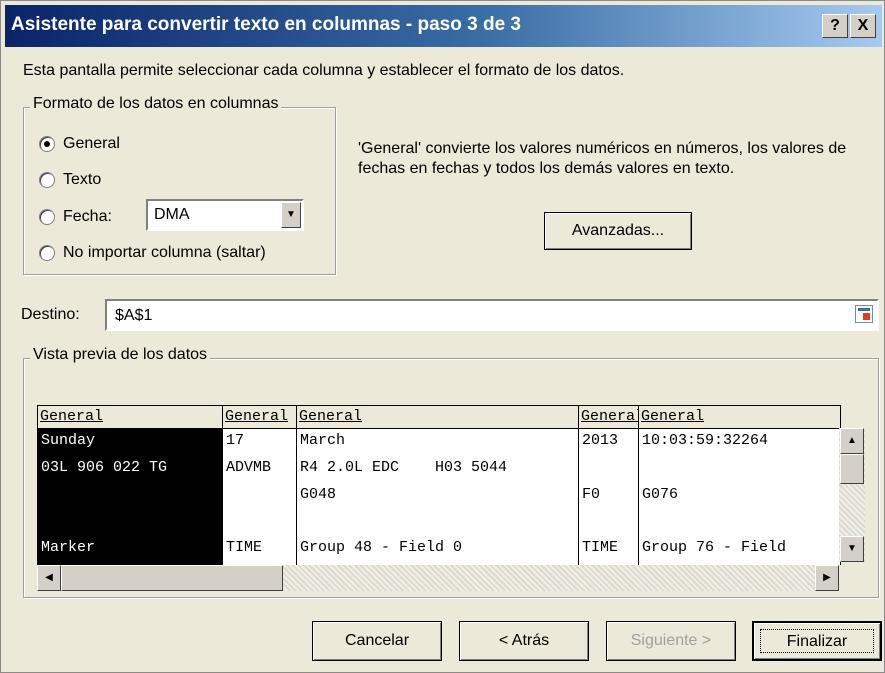 This screenshot has width=885, height=673. What do you see at coordinates (852, 469) in the screenshot?
I see `vertical-scroll-thumb` at bounding box center [852, 469].